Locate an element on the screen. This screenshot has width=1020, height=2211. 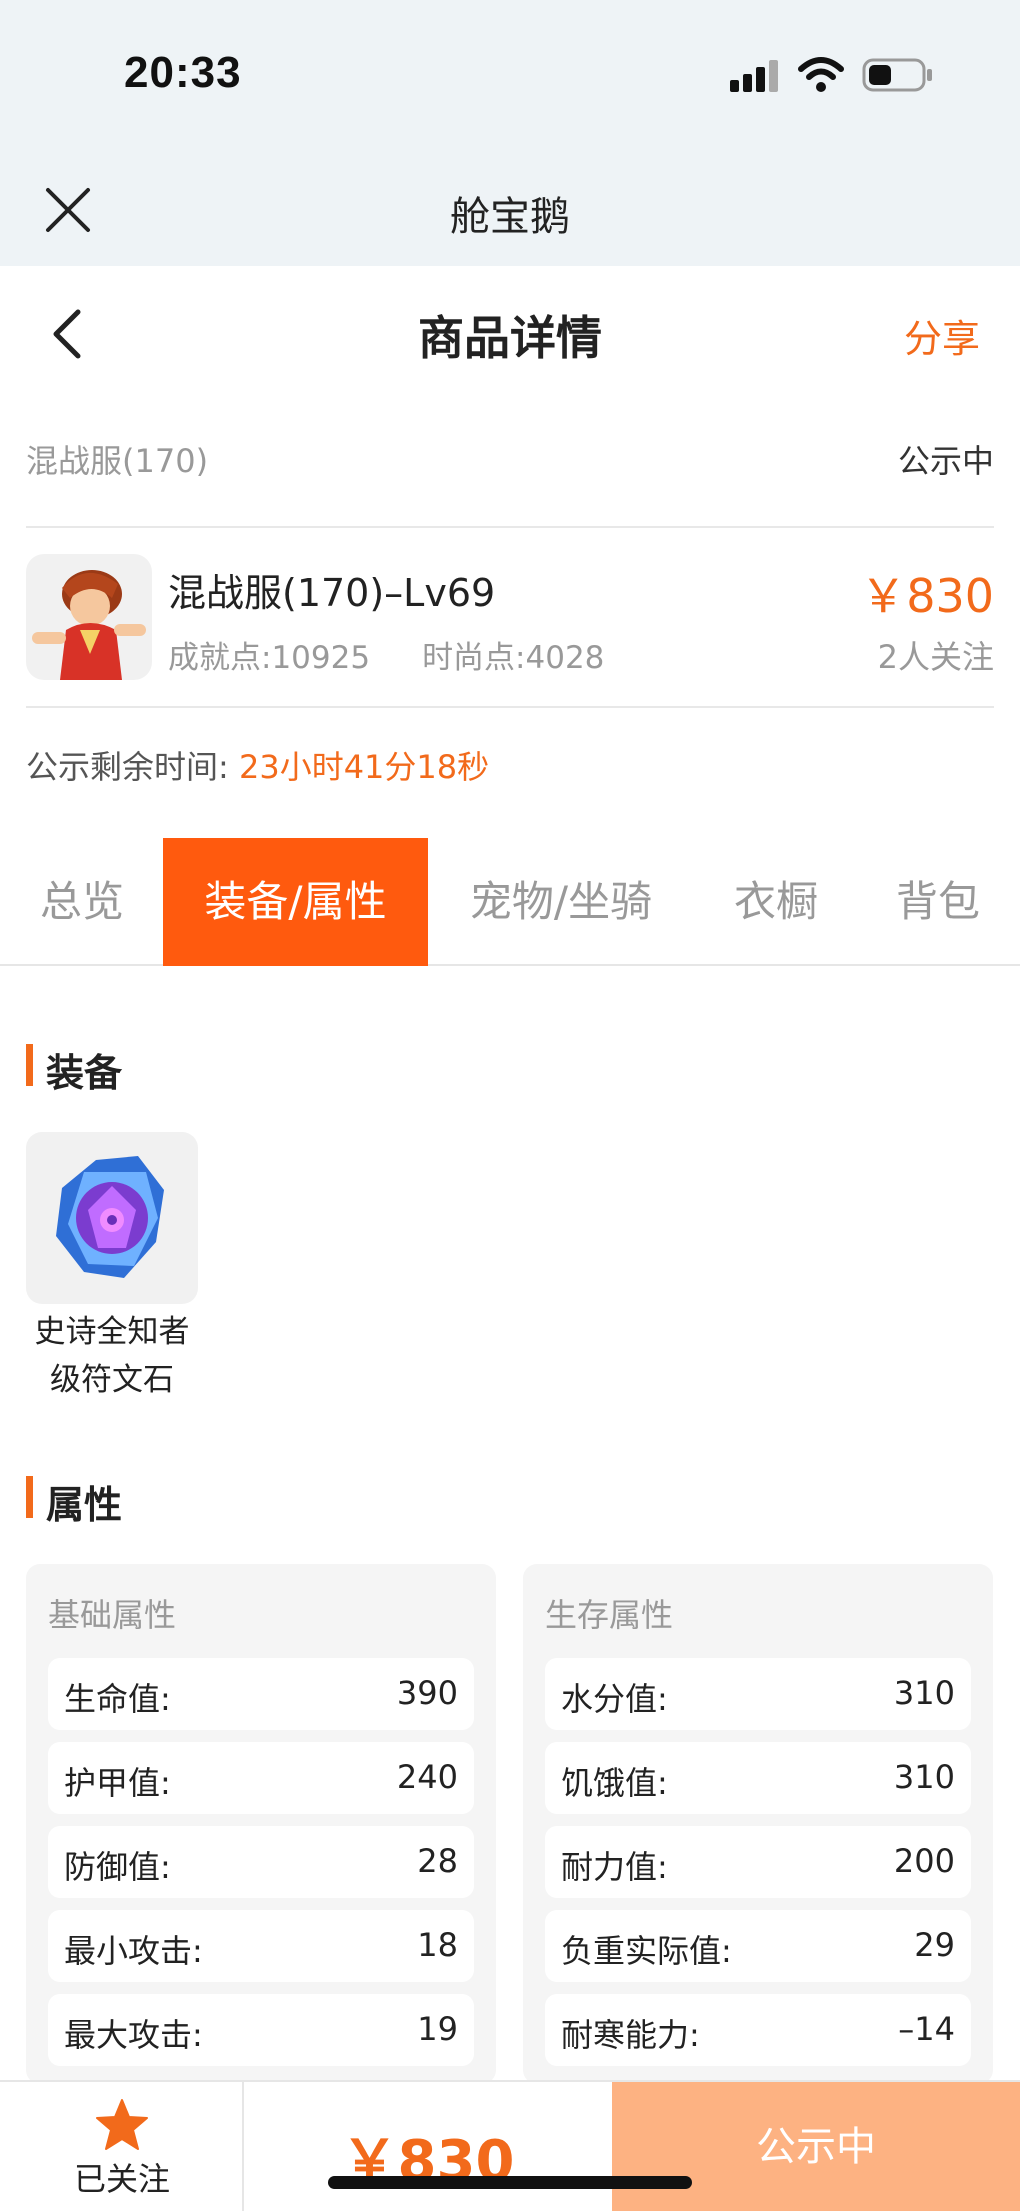
attribute-value: 390 is located at coordinates (427, 1693).